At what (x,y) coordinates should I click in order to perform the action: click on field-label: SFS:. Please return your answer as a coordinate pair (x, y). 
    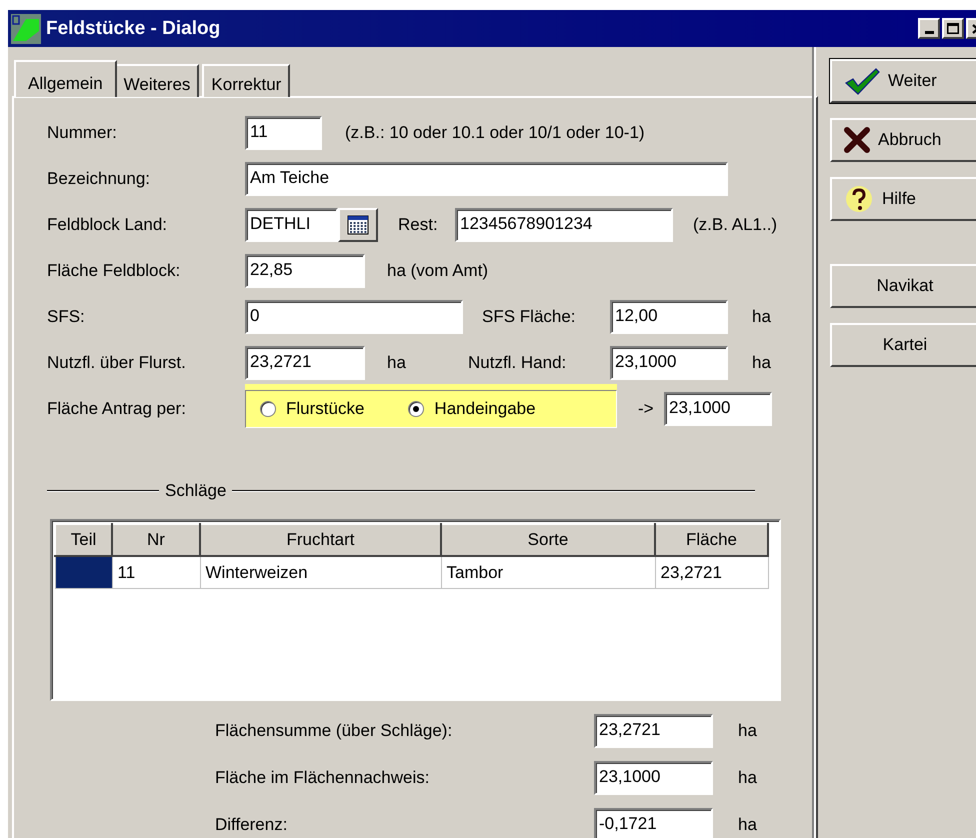
    Looking at the image, I should click on (66, 317).